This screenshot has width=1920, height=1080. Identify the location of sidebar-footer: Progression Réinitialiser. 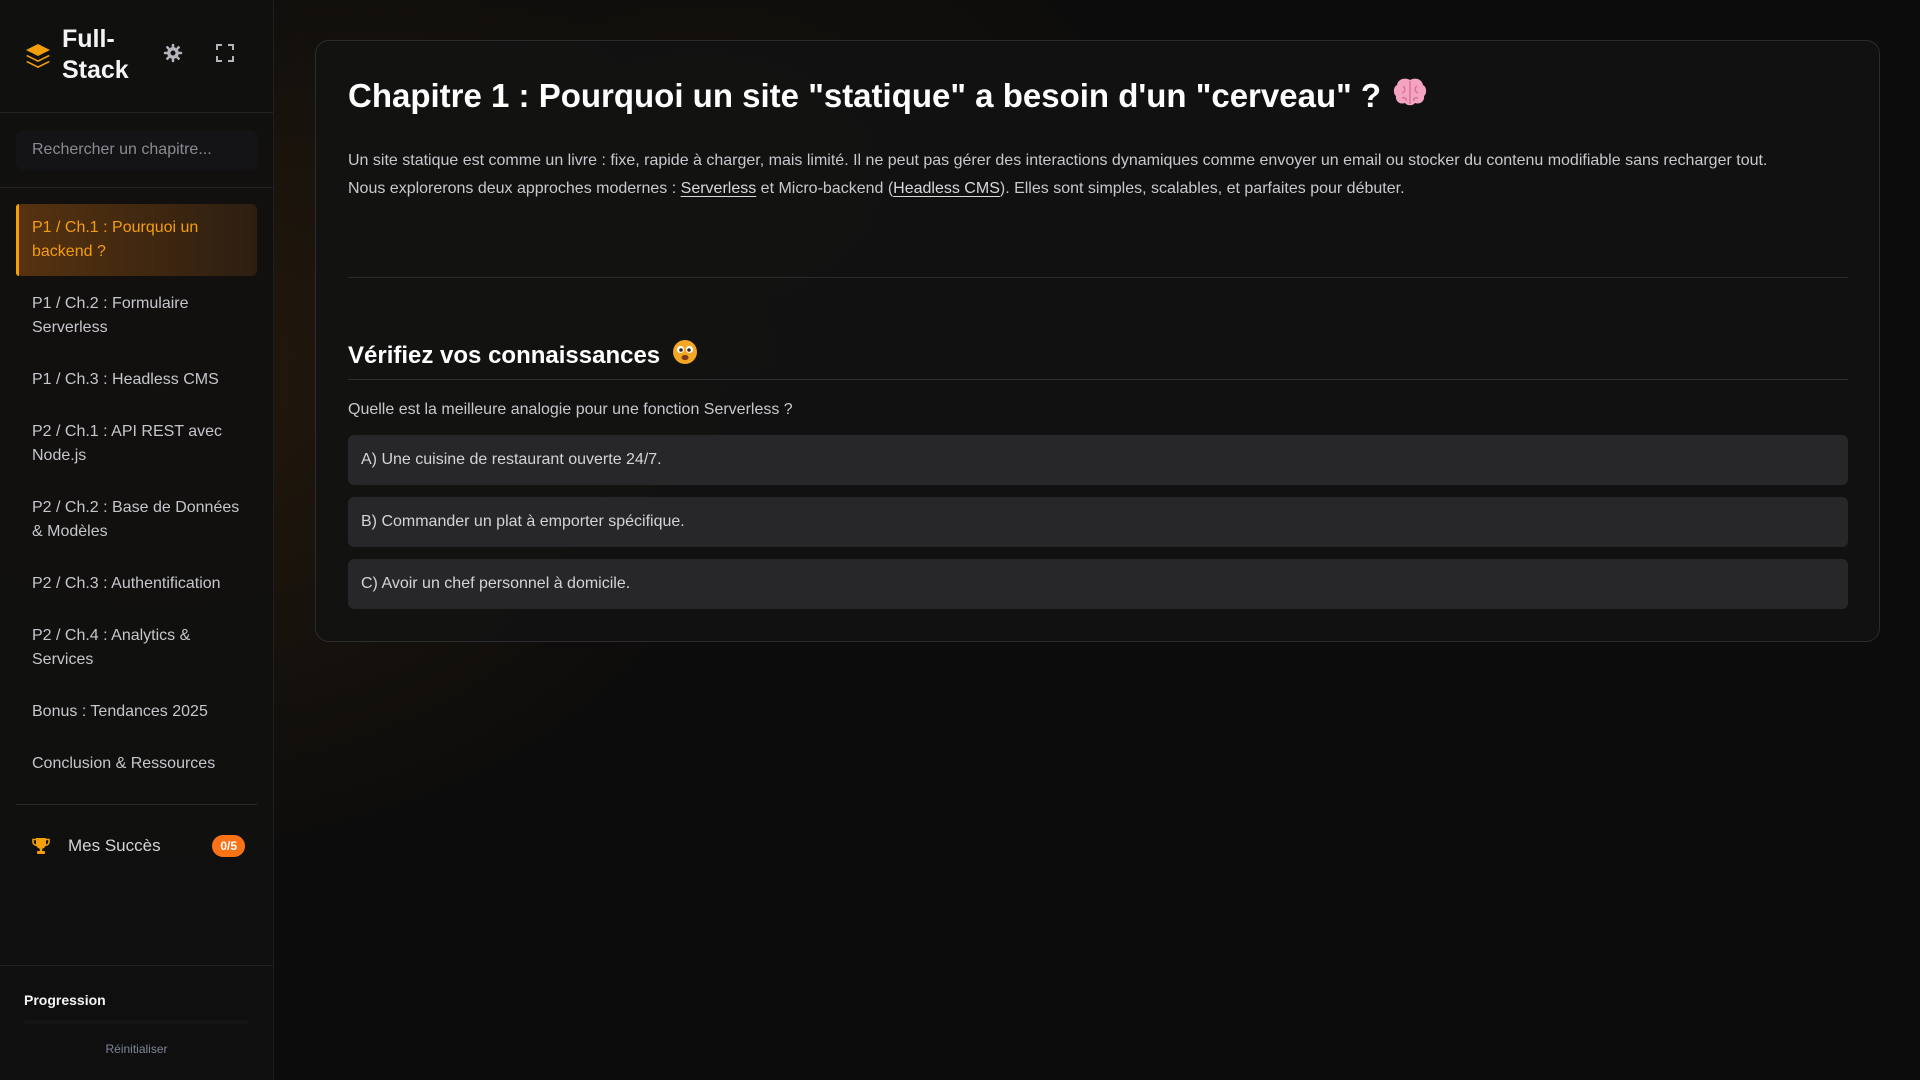
(136, 1022).